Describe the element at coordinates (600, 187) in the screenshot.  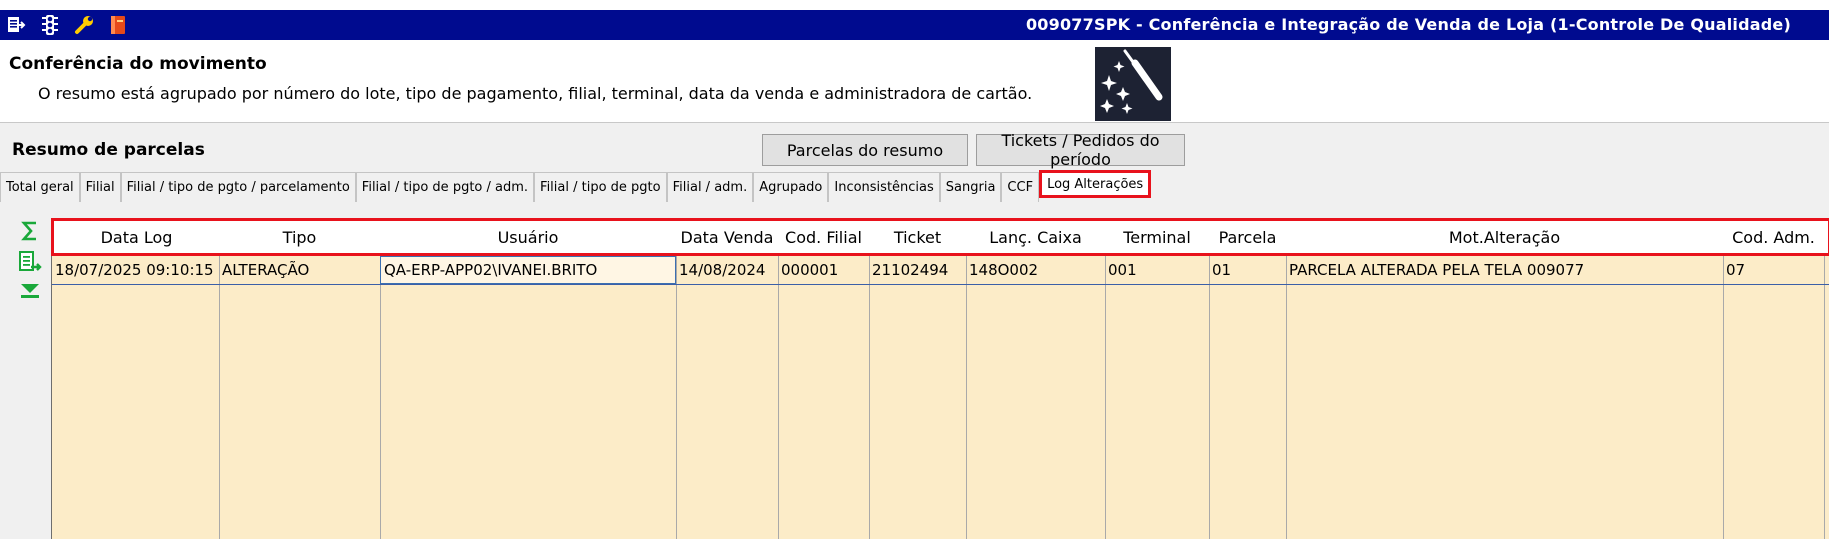
I see `tab-filial-tipo-pgto: Filial / tipo de pgto` at that location.